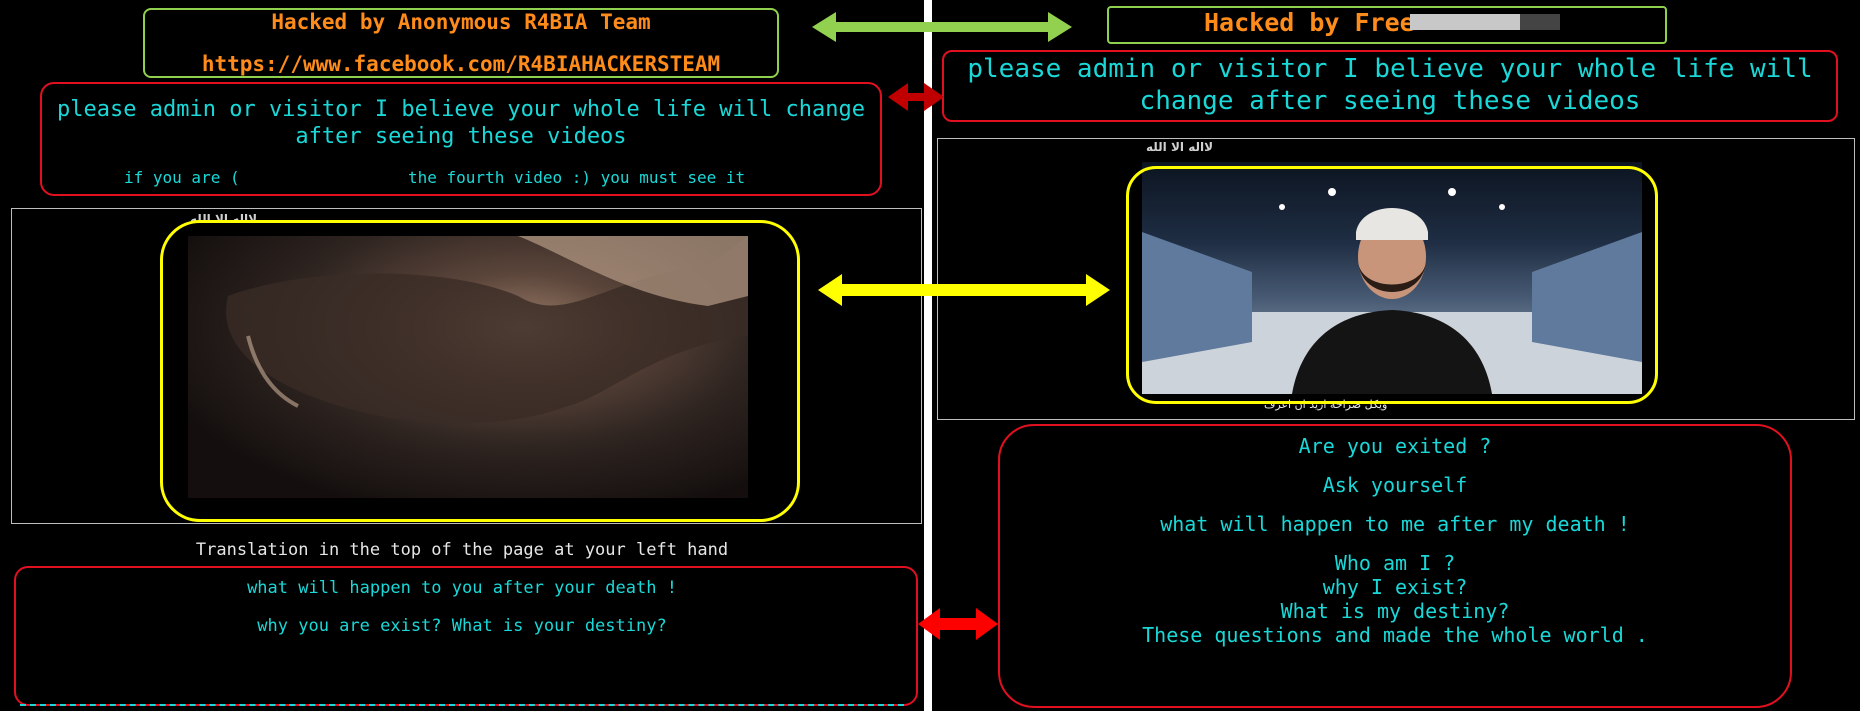 Image resolution: width=1860 pixels, height=711 pixels. What do you see at coordinates (916, 97) in the screenshot?
I see `dark-red-arrow` at bounding box center [916, 97].